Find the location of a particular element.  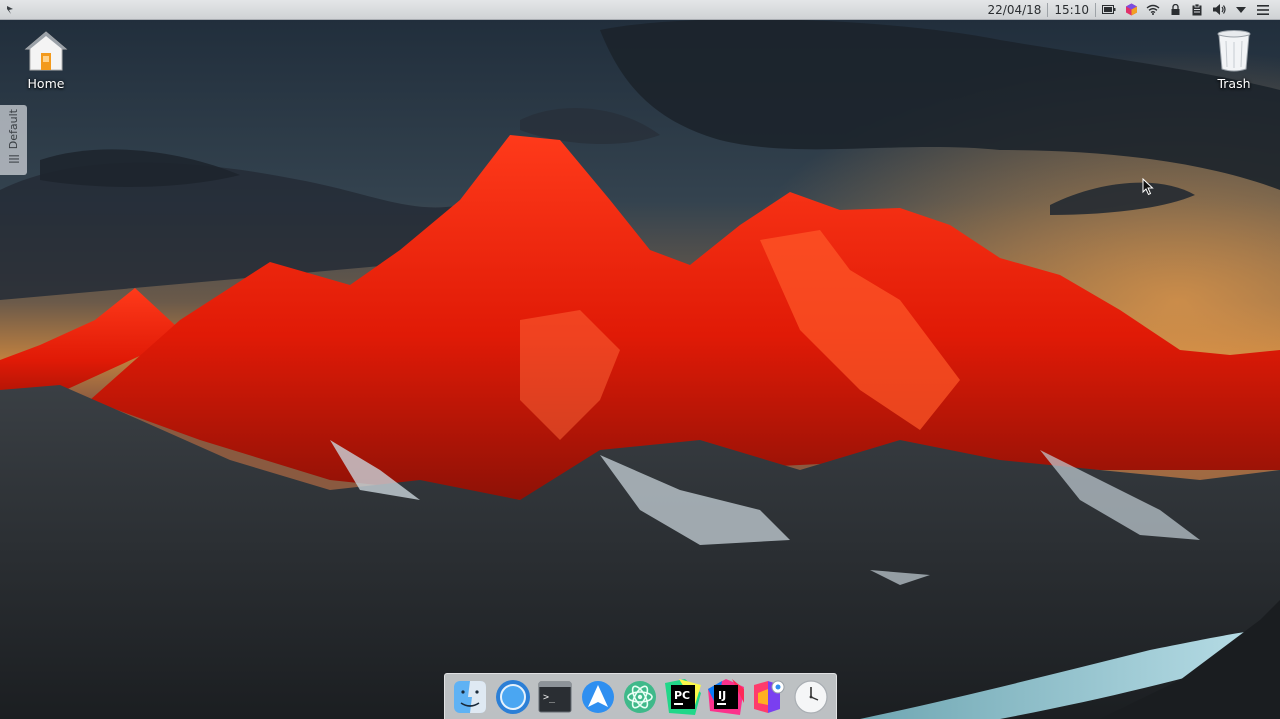

dock-item-launcher is located at coordinates (598, 697).